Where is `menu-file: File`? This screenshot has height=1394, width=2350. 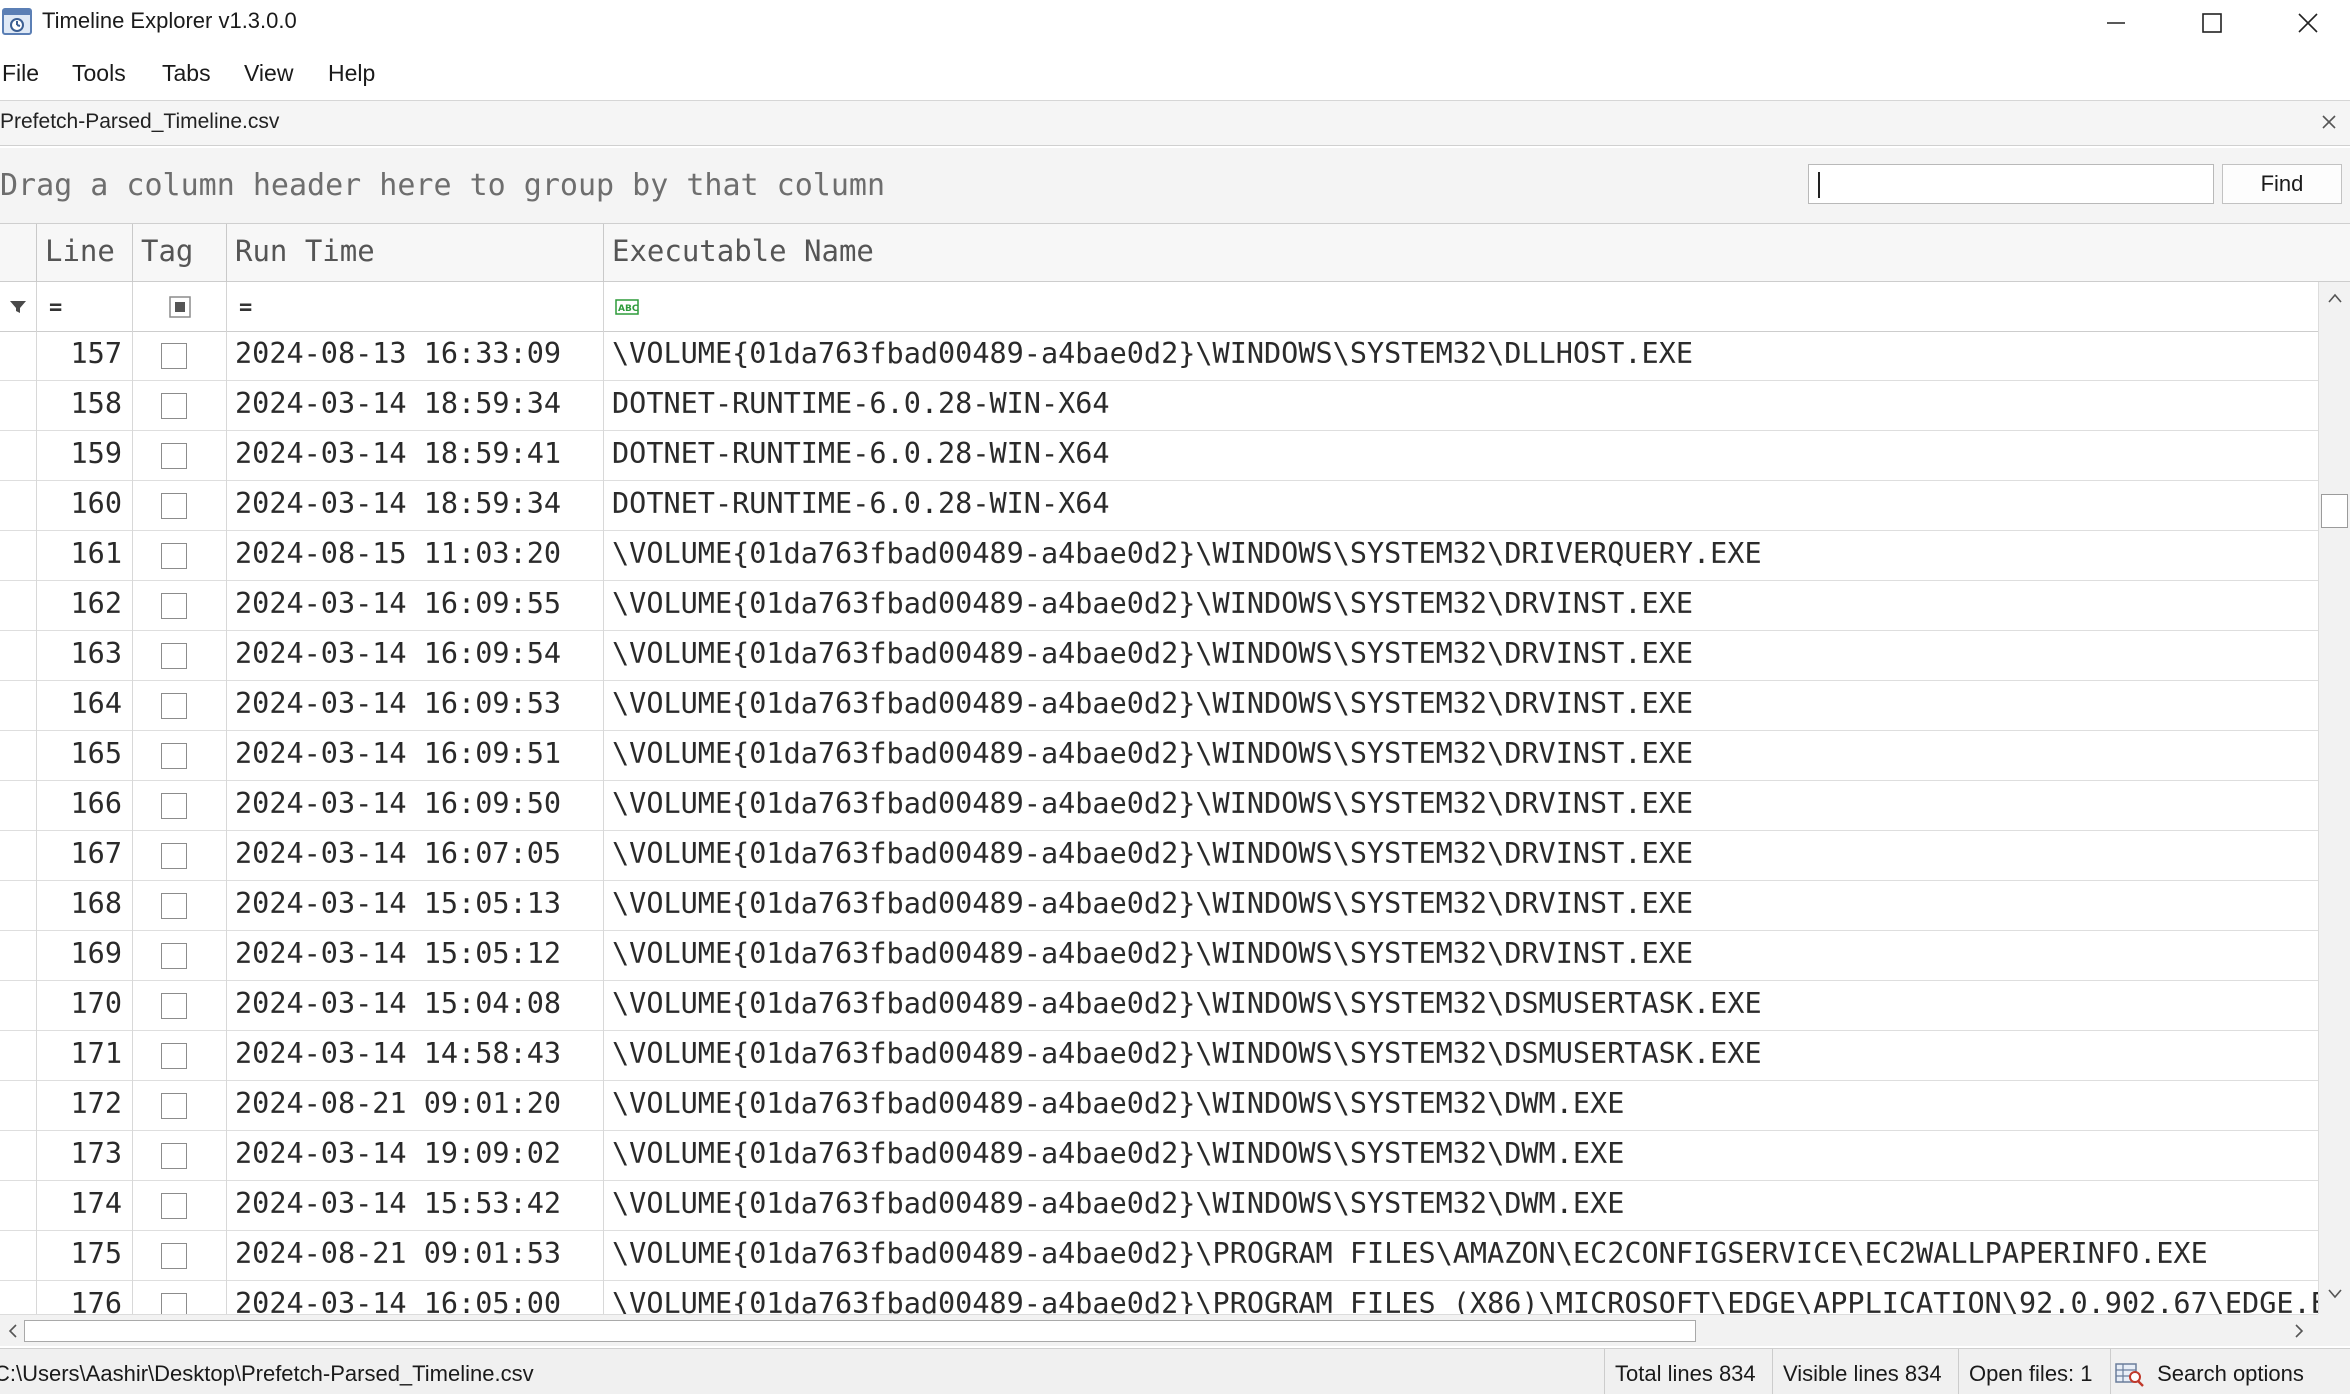
menu-file: File is located at coordinates (20, 73).